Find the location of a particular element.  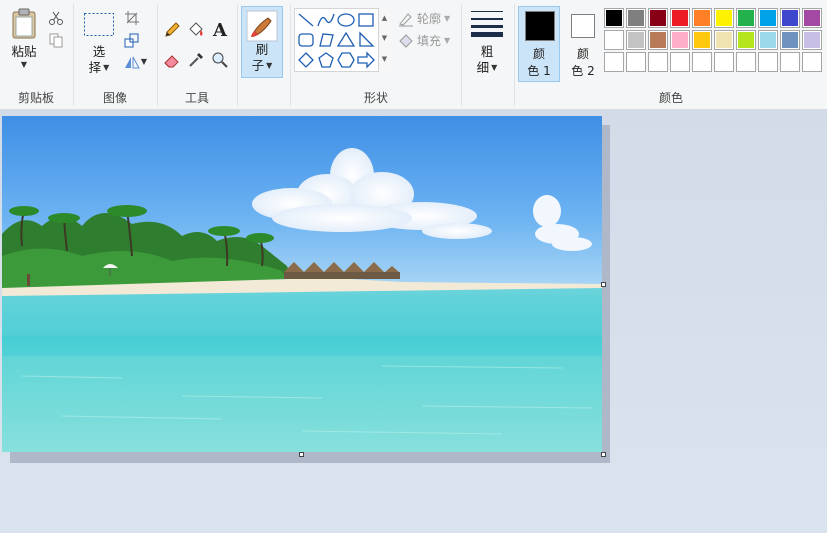

rotate-button: ▼ is located at coordinates (135, 62).